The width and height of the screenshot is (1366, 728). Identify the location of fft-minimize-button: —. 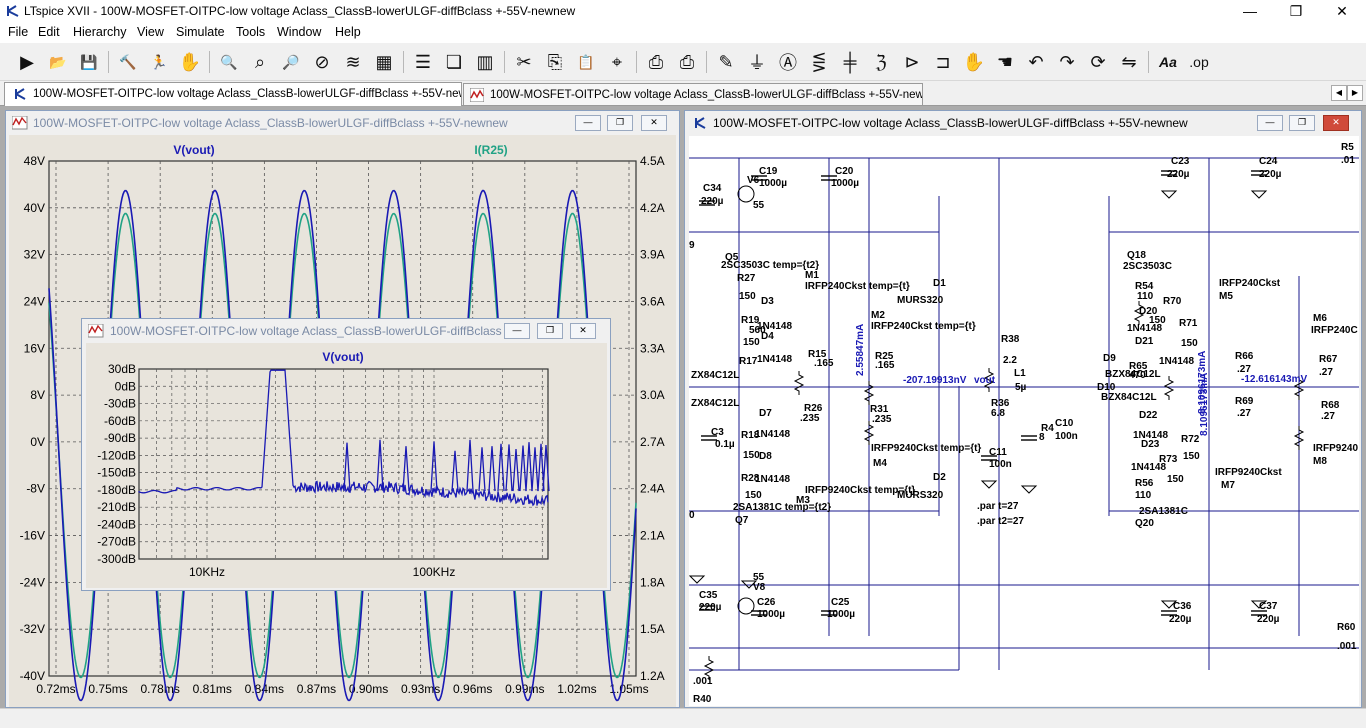
(517, 331).